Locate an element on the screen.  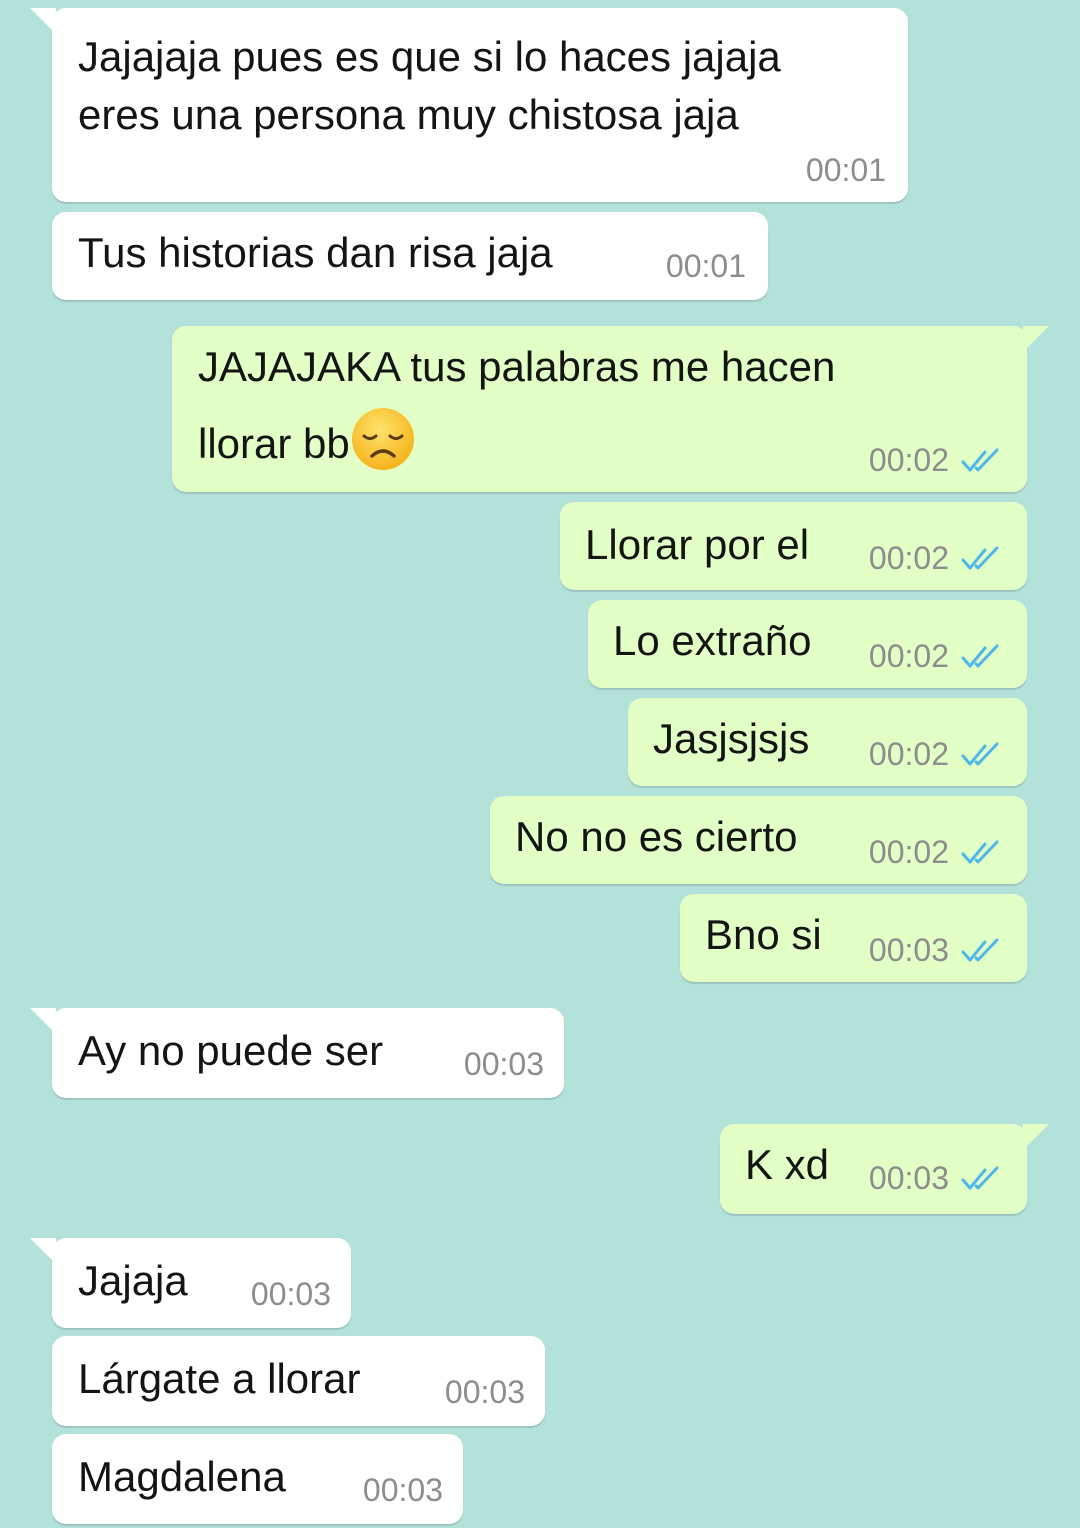
message-text: Tus historias dan risa jaja is located at coordinates (315, 252).